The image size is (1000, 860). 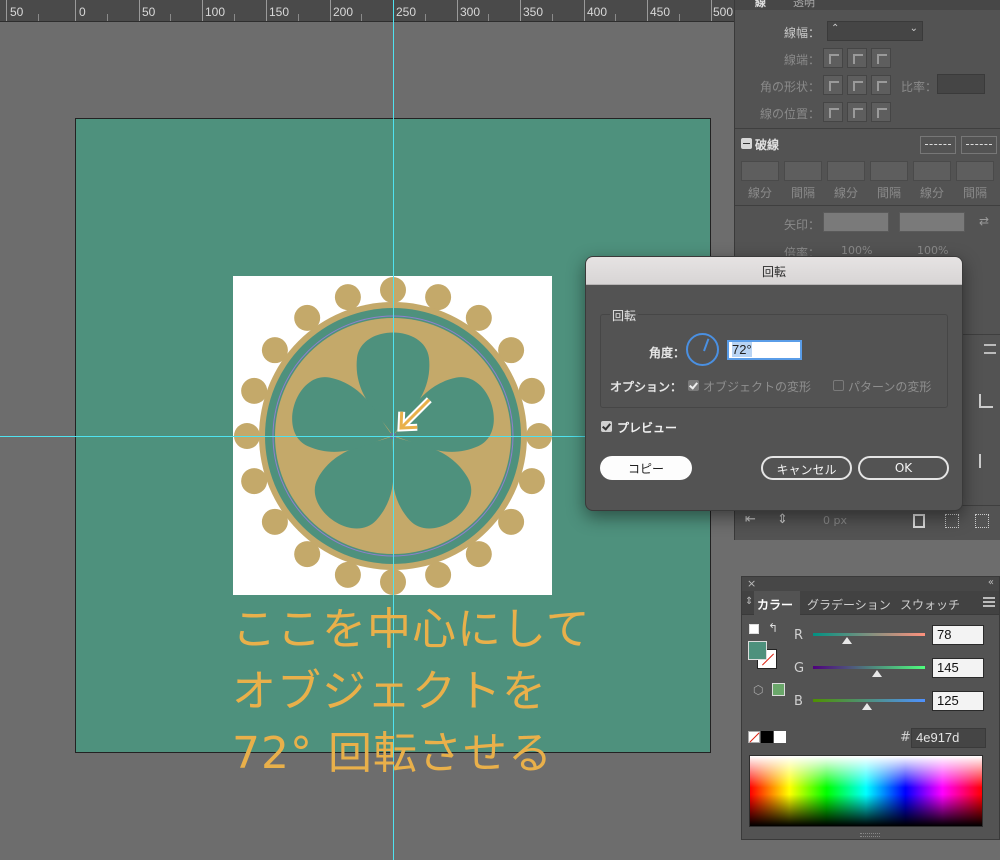 I want to click on resize-grip, so click(x=870, y=835).